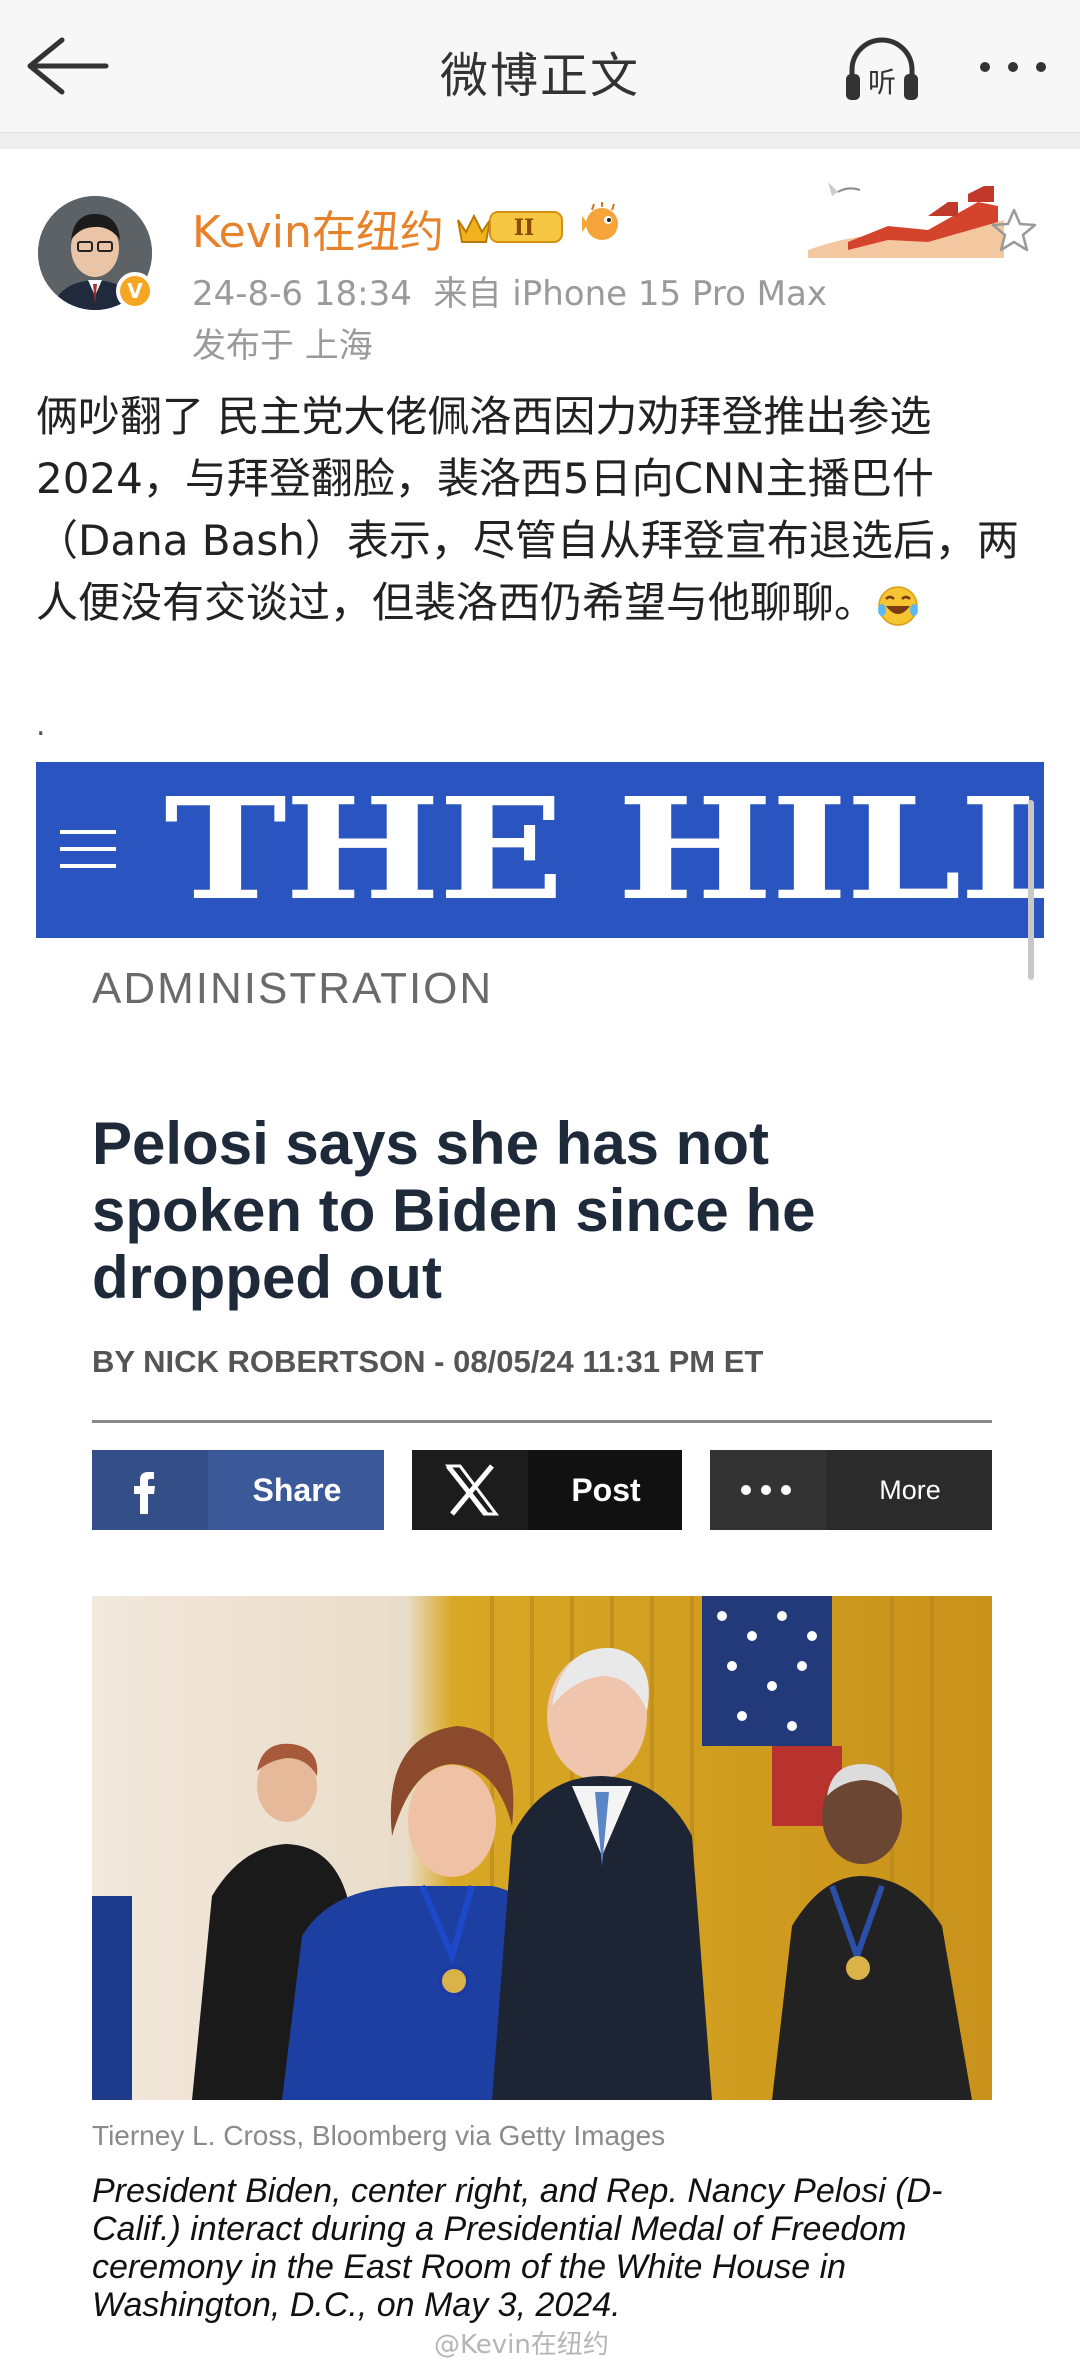 This screenshot has width=1080, height=2376. Describe the element at coordinates (297, 1490) in the screenshot. I see `facebook-share-label: Share` at that location.